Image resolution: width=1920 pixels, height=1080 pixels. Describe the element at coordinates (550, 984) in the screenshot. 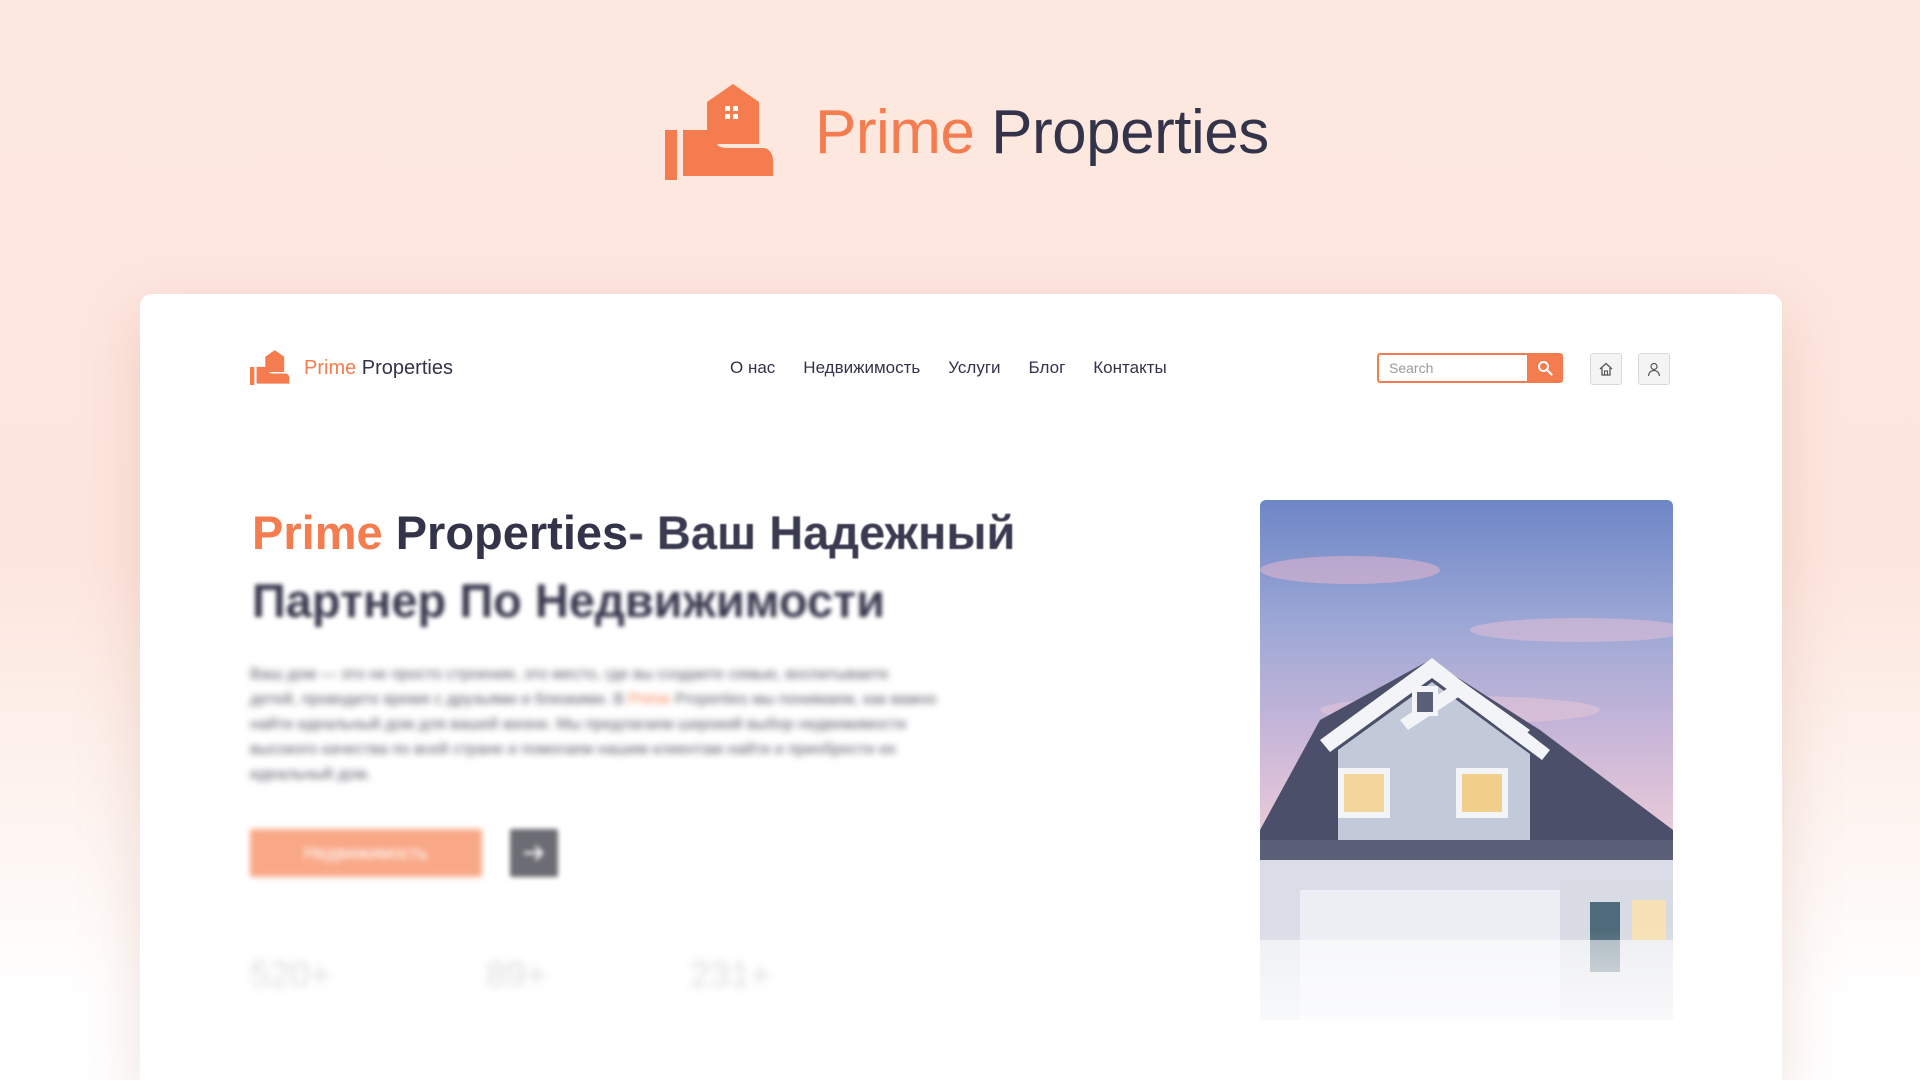

I see `stats-row: 520+ 89+ 231+` at that location.